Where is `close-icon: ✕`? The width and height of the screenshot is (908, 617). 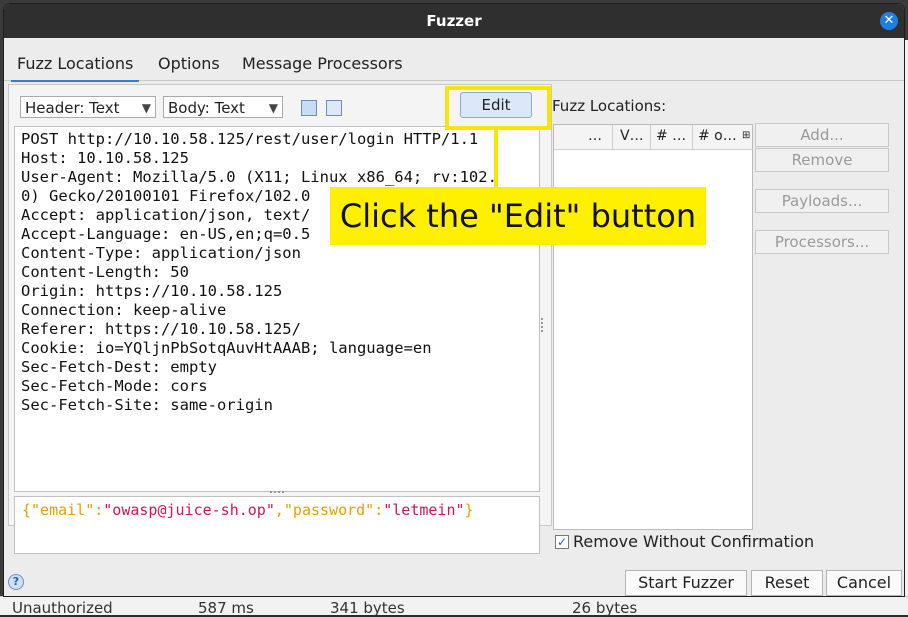
close-icon: ✕ is located at coordinates (889, 21).